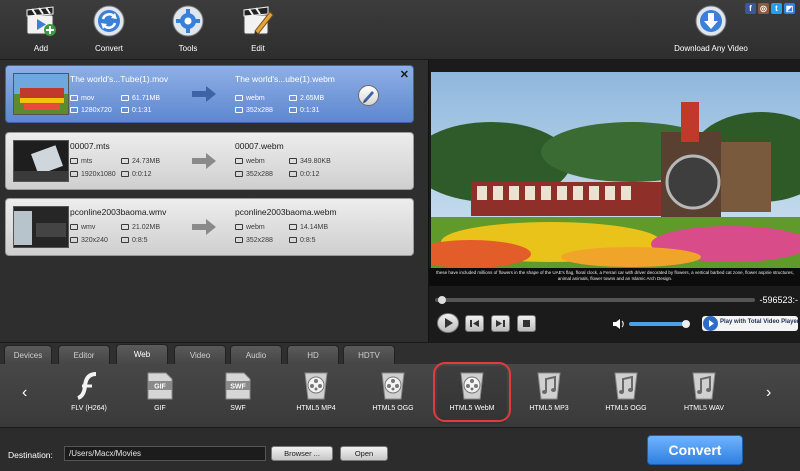 This screenshot has height=471, width=800. I want to click on convert-button: Convert, so click(695, 450).